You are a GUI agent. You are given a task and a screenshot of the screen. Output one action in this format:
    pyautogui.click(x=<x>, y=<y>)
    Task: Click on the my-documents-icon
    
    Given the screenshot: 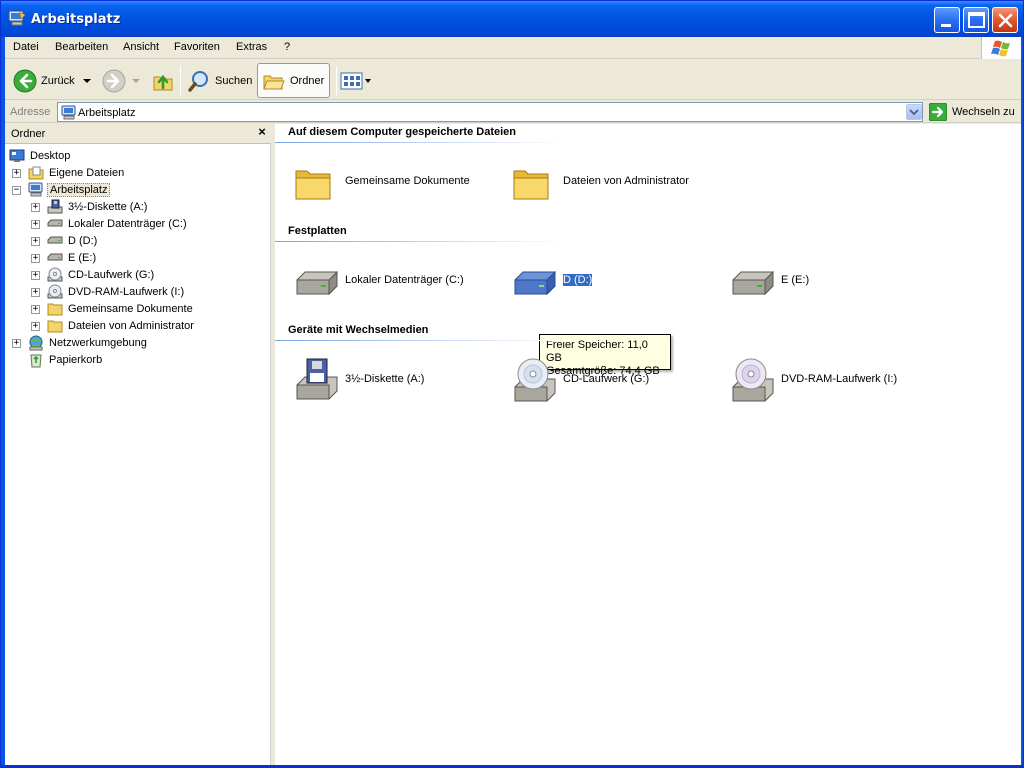 What is the action you would take?
    pyautogui.click(x=36, y=172)
    